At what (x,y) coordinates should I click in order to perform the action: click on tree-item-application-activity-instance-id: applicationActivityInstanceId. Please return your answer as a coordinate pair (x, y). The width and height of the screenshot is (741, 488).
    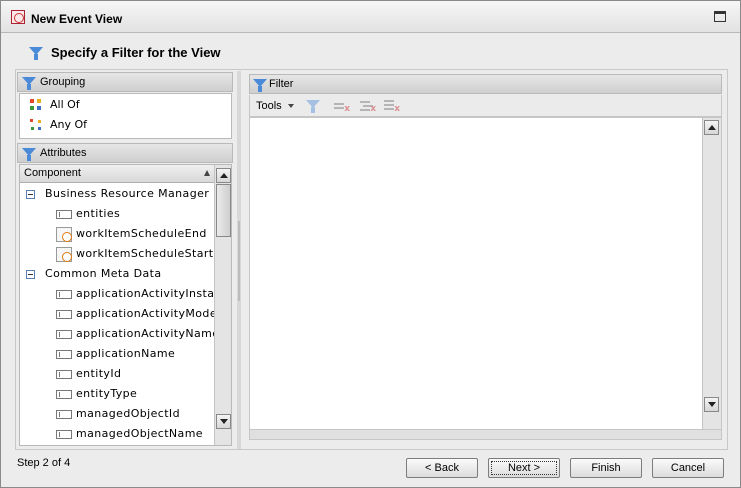
    Looking at the image, I should click on (117, 294).